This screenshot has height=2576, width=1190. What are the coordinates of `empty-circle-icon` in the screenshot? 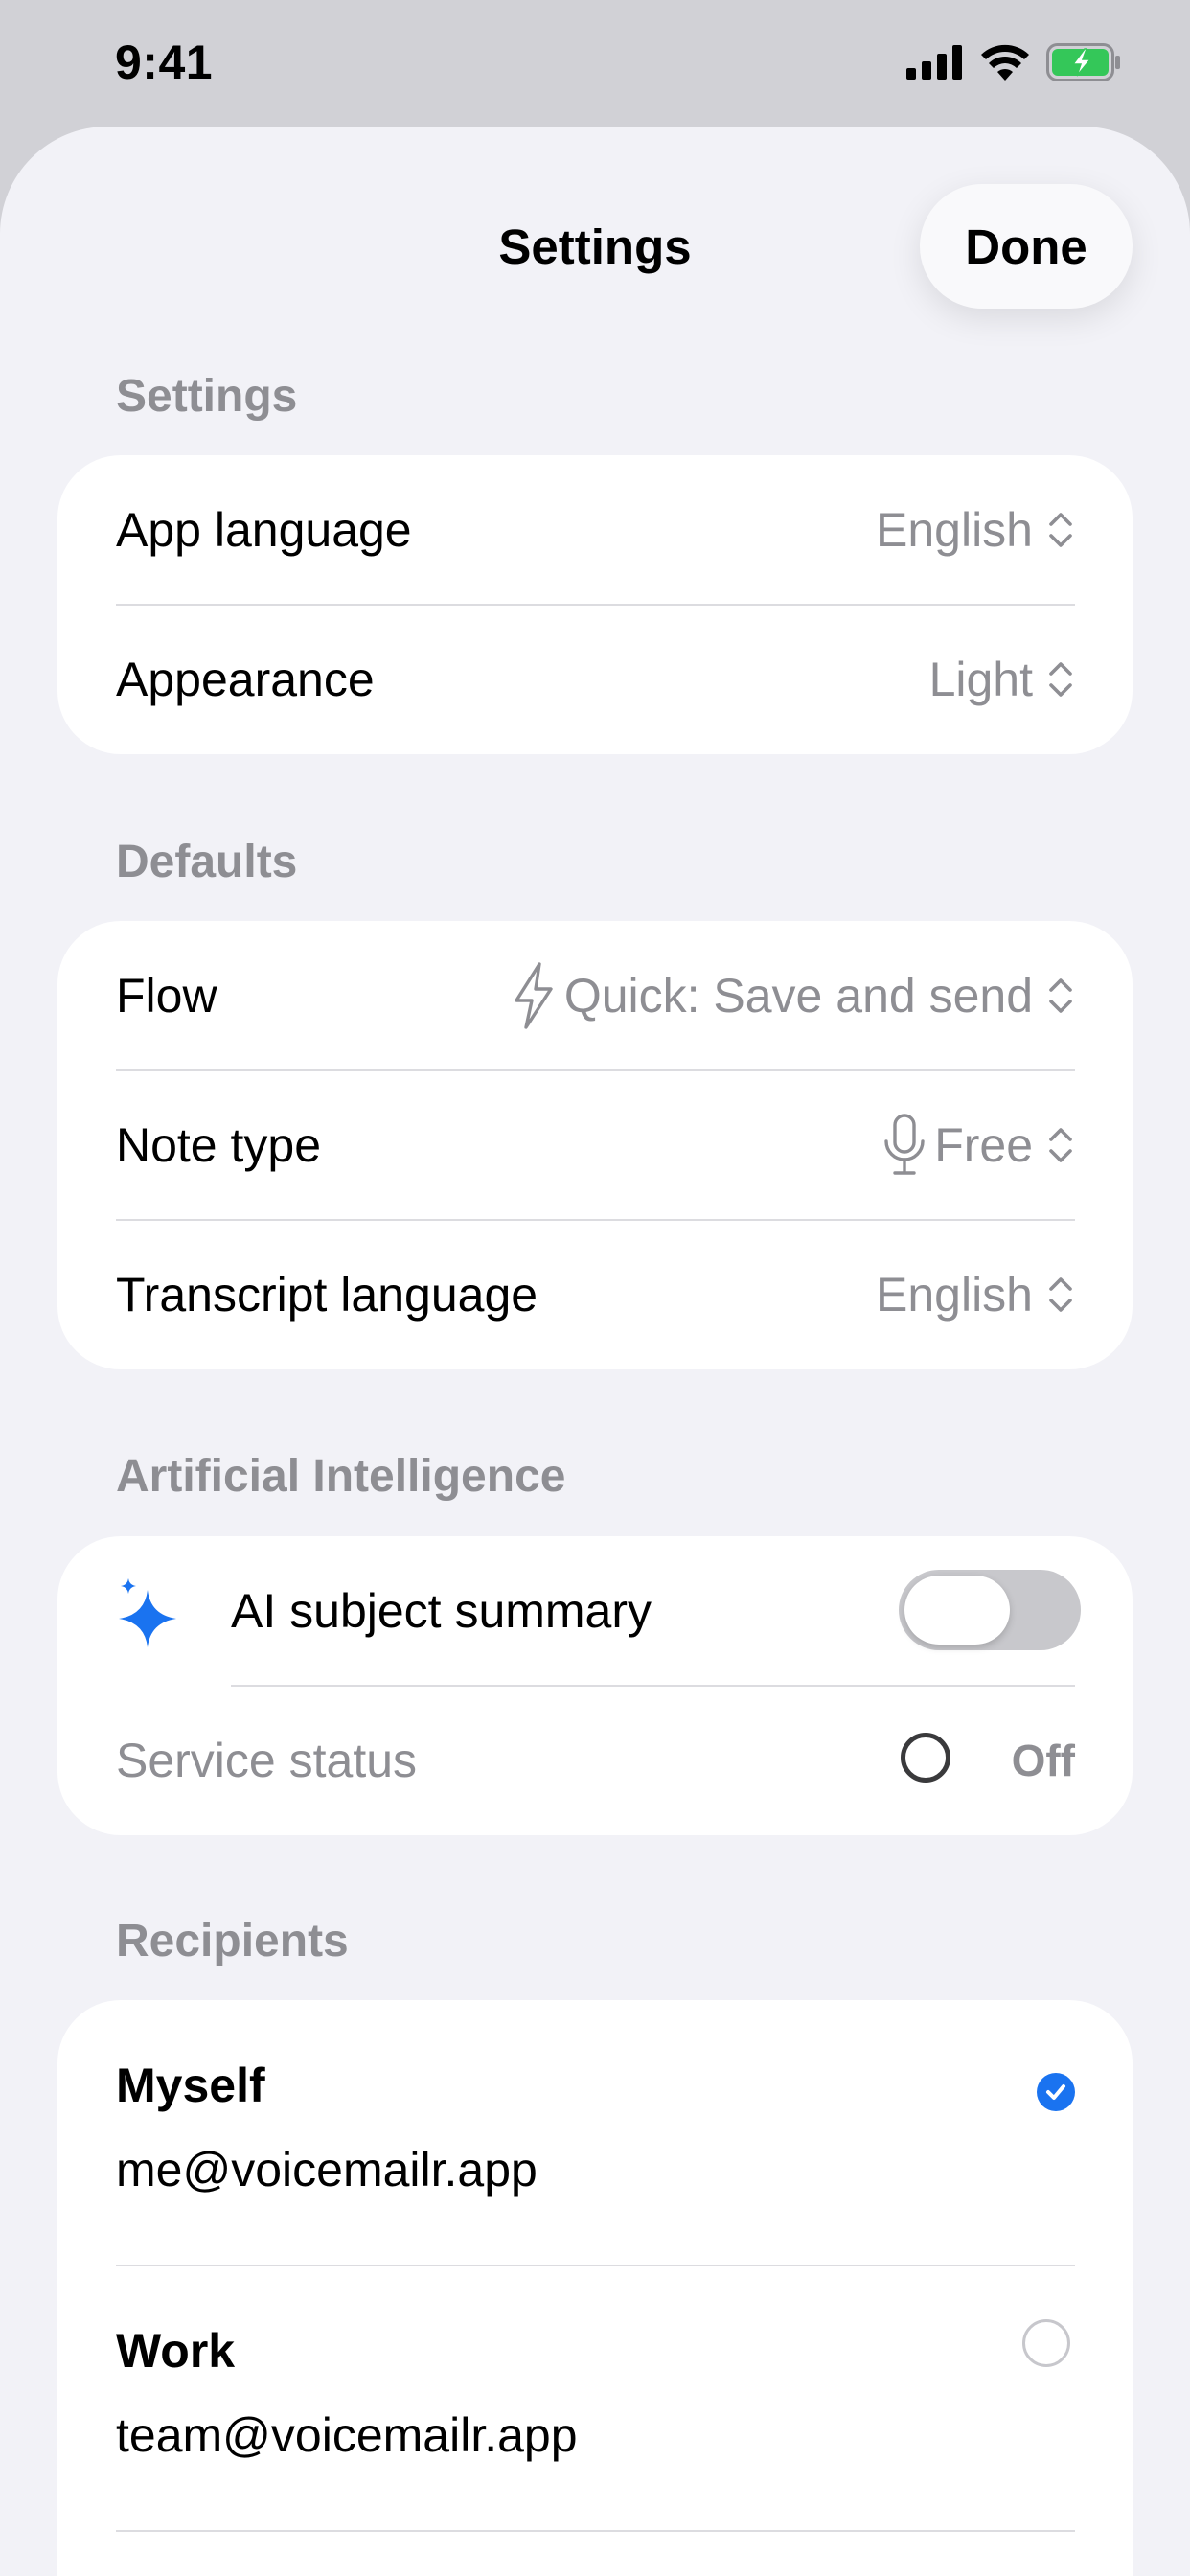 It's located at (1046, 2343).